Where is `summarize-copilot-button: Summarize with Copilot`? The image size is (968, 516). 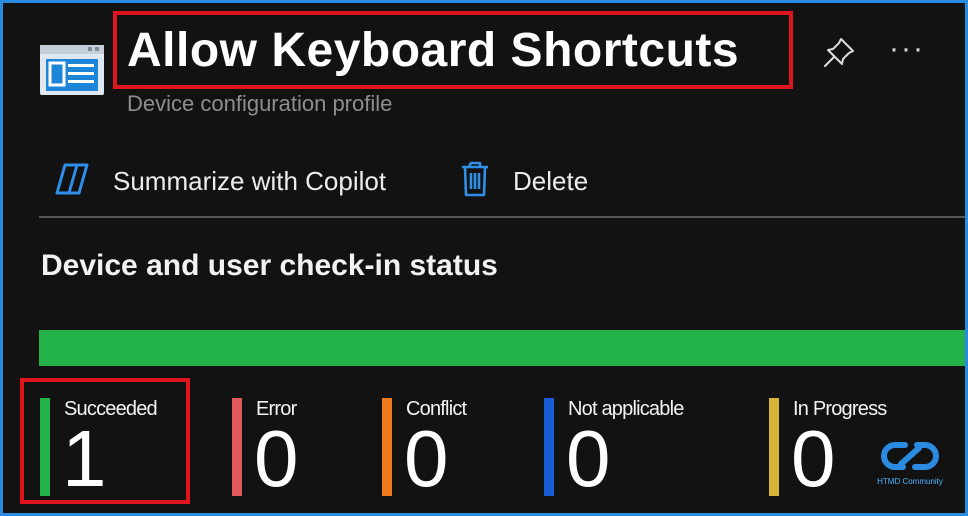
summarize-copilot-button: Summarize with Copilot is located at coordinates (219, 181).